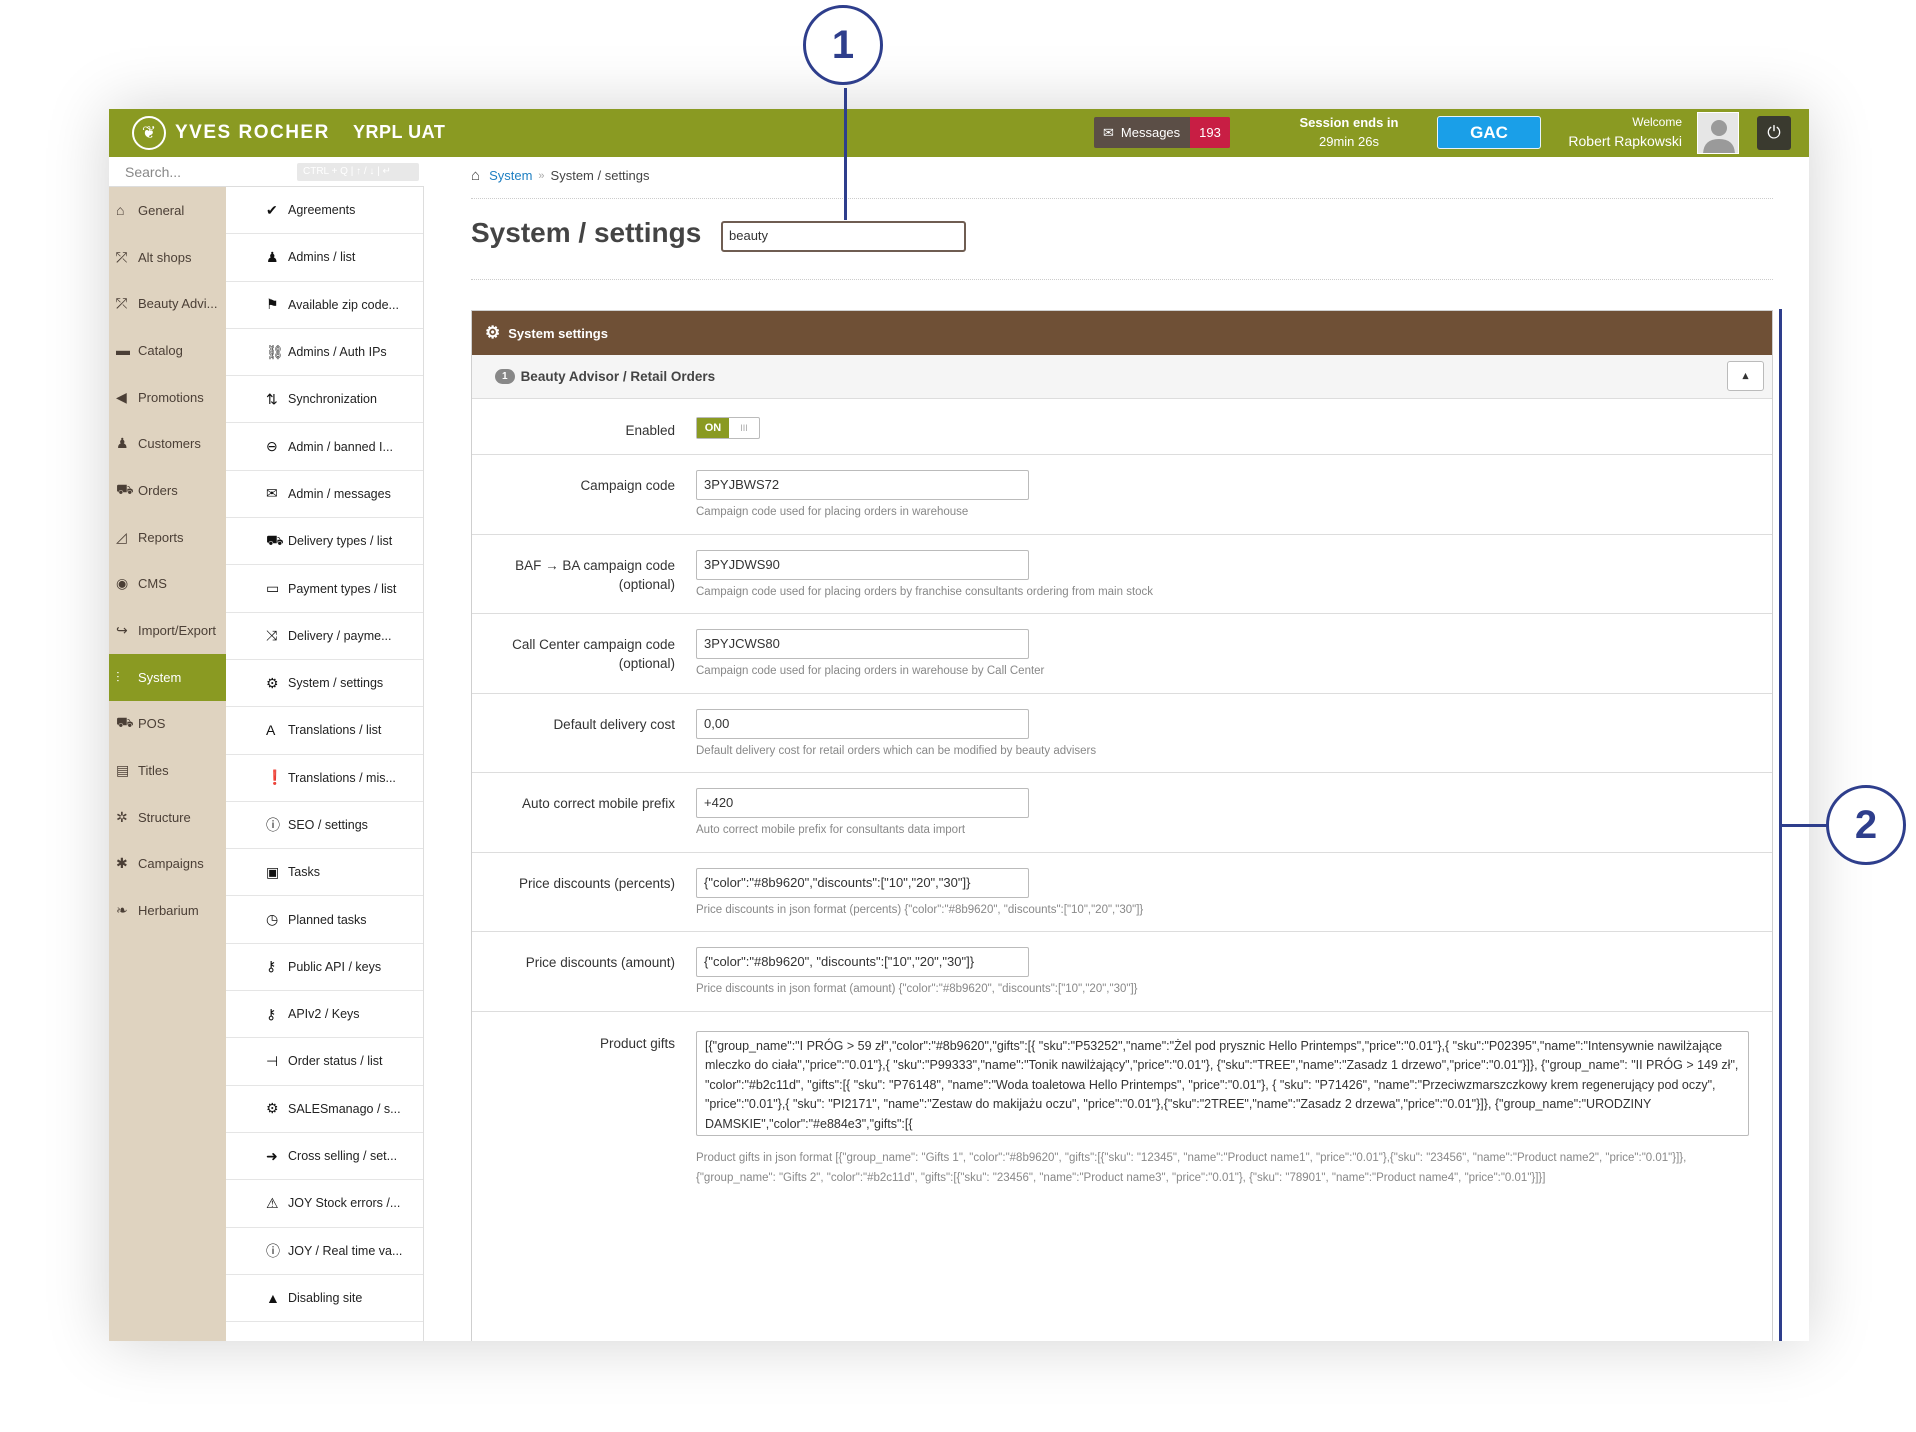 The image size is (1916, 1432). What do you see at coordinates (1162, 132) in the screenshot?
I see `messages-button: ✉ Messages 193` at bounding box center [1162, 132].